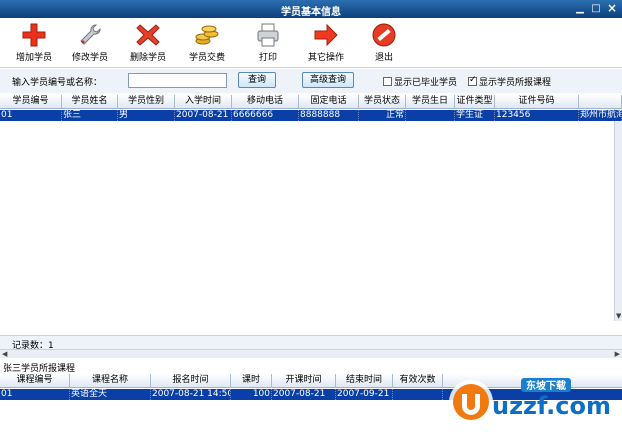 This screenshot has height=434, width=622. What do you see at coordinates (268, 35) in the screenshot?
I see `printer-icon` at bounding box center [268, 35].